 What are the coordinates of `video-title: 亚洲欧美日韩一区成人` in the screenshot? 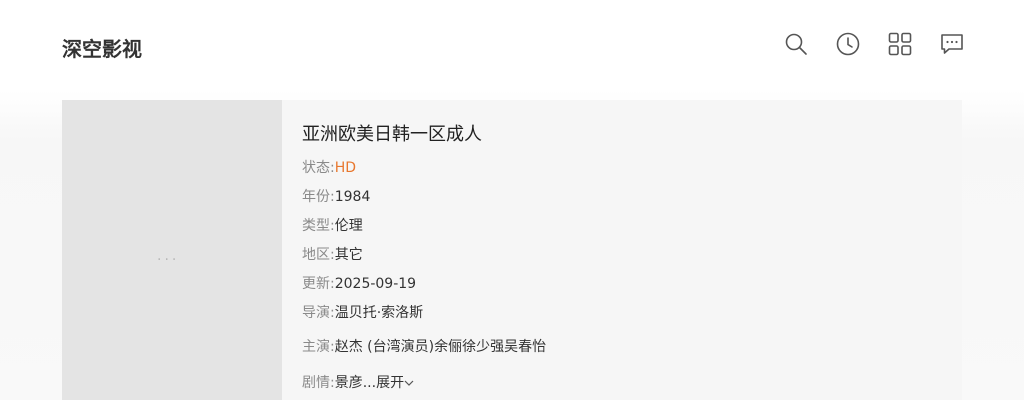 It's located at (392, 134).